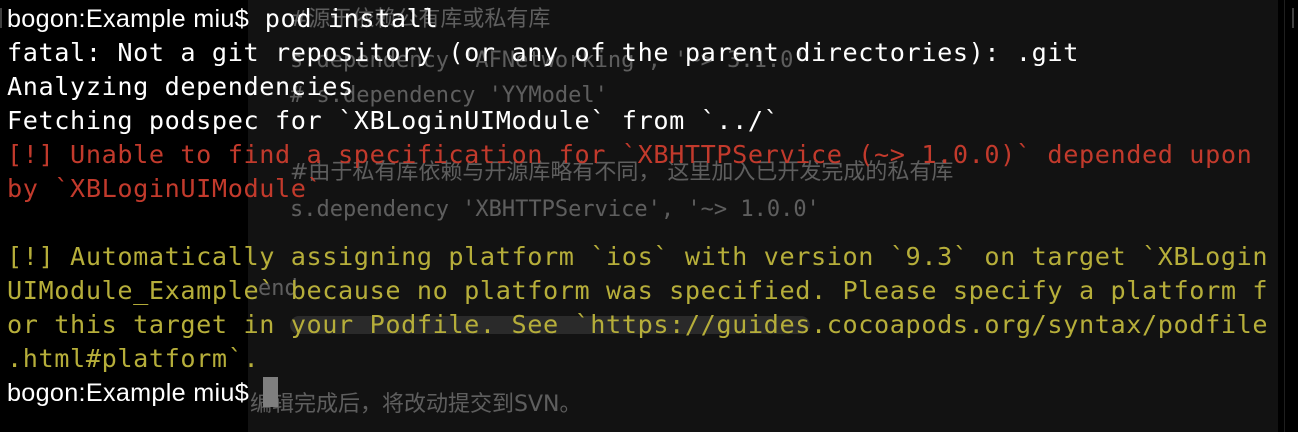 The width and height of the screenshot is (1298, 432). Describe the element at coordinates (133, 358) in the screenshot. I see `warning-line: .html#platform`.` at that location.